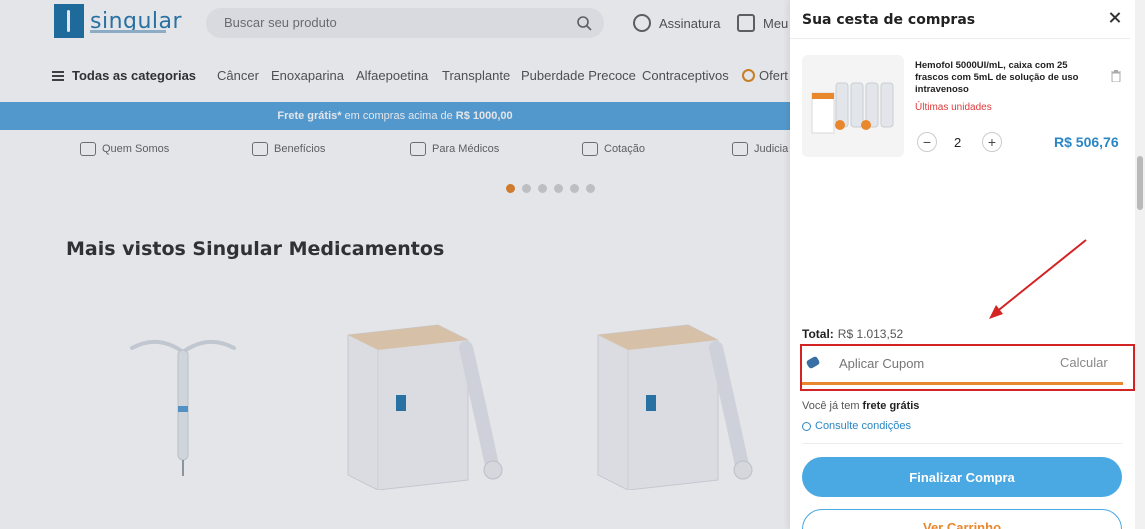 The width and height of the screenshot is (1145, 529). What do you see at coordinates (1140, 264) in the screenshot?
I see `scrollbar-track` at bounding box center [1140, 264].